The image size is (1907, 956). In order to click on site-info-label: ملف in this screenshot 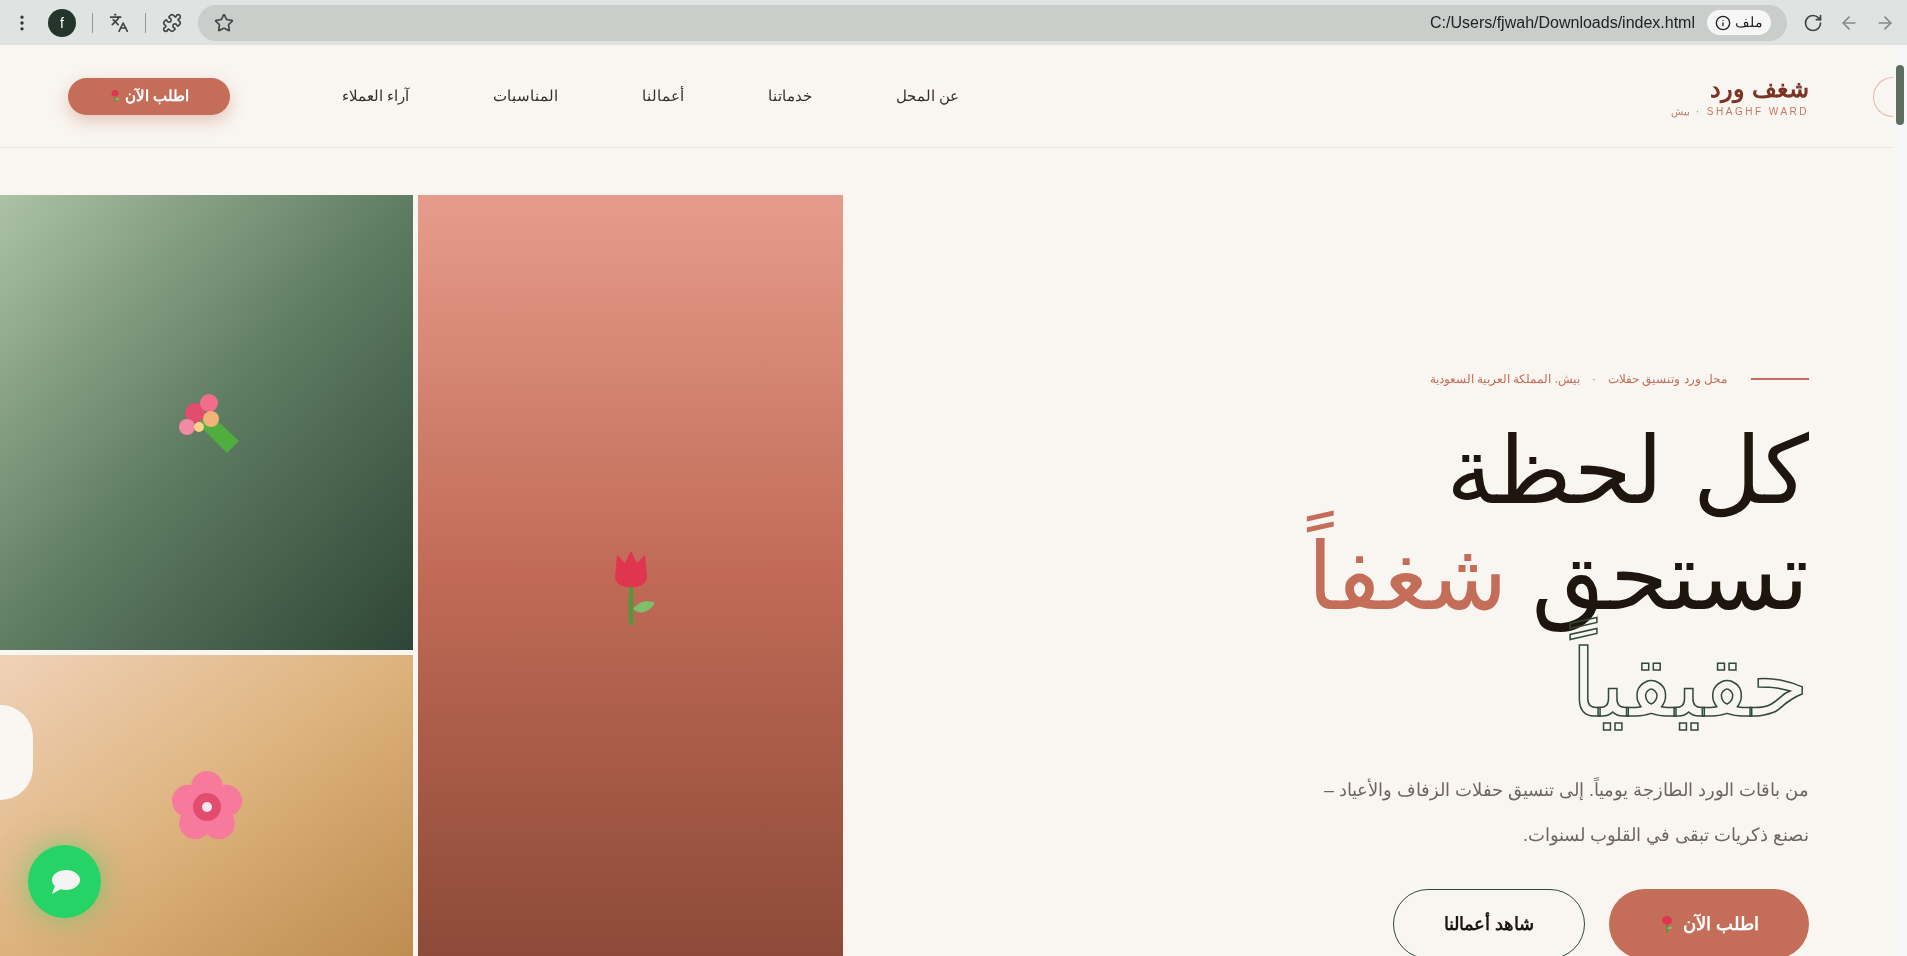, I will do `click(1749, 22)`.